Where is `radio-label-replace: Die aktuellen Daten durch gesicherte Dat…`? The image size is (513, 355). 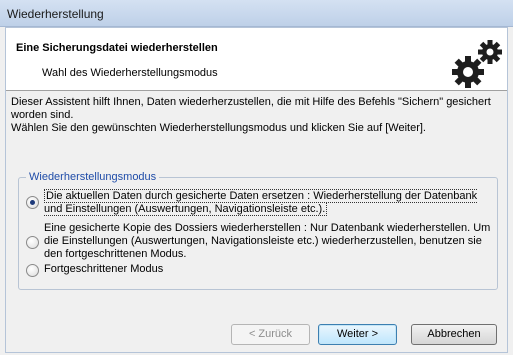 radio-label-replace: Die aktuellen Daten durch gesicherte Dat… is located at coordinates (261, 202).